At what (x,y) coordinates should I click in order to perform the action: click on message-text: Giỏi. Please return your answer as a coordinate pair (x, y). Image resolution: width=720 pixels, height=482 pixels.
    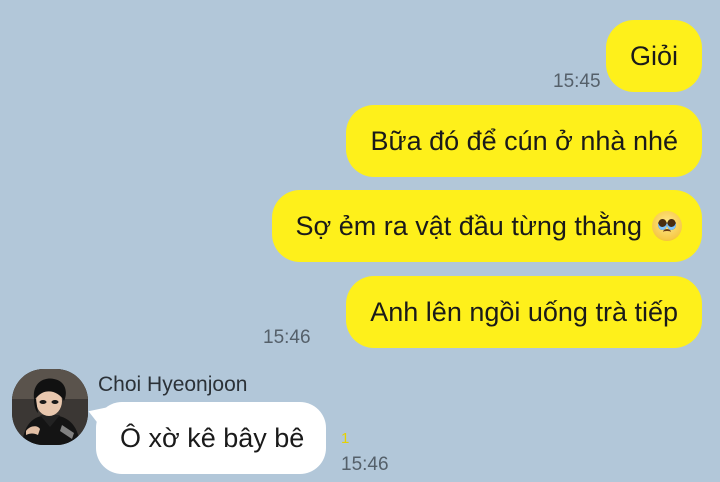
    Looking at the image, I should click on (653, 55).